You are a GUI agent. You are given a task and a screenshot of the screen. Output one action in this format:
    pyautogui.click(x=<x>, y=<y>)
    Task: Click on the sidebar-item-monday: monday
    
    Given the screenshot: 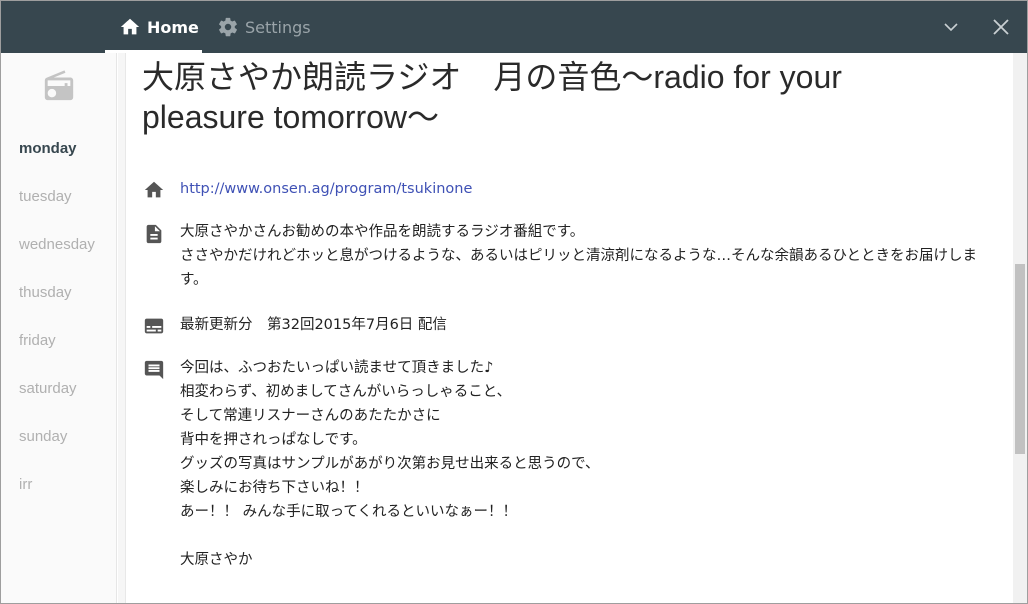 What is the action you would take?
    pyautogui.click(x=48, y=148)
    